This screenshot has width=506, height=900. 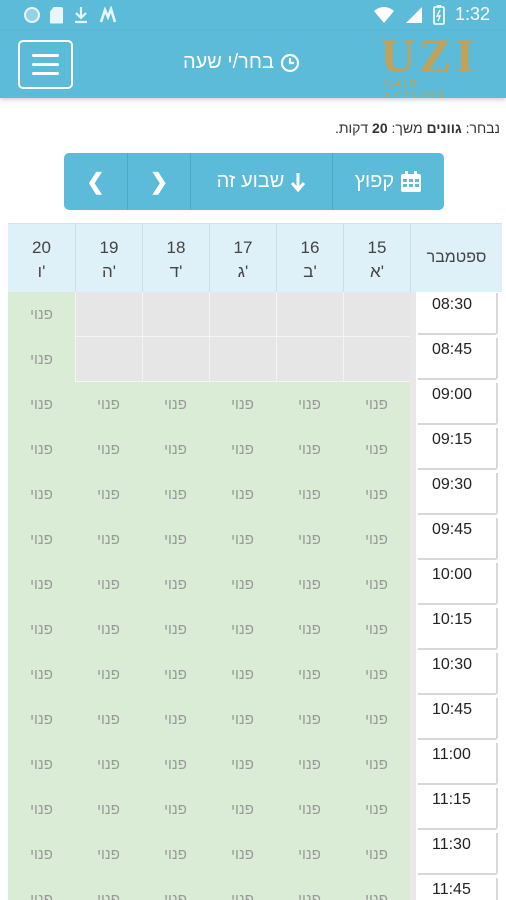 What do you see at coordinates (456, 359) in the screenshot?
I see `time-cell: 08:45` at bounding box center [456, 359].